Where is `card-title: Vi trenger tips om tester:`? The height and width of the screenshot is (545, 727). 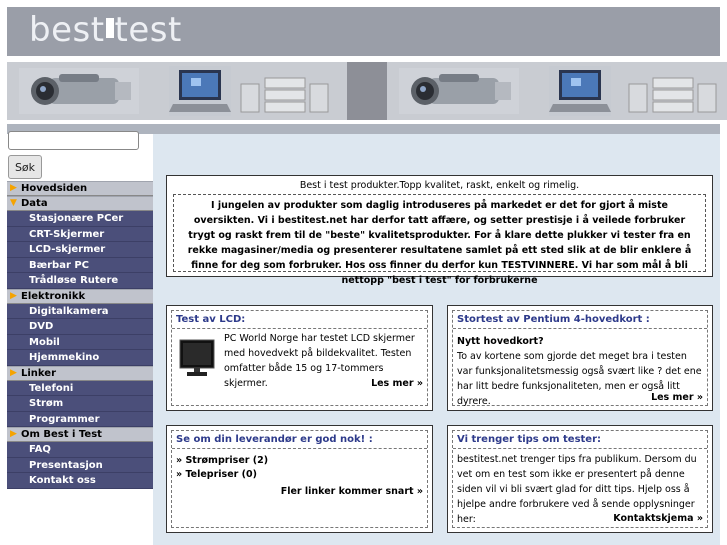
card-title: Vi trenger tips om tester: is located at coordinates (529, 439).